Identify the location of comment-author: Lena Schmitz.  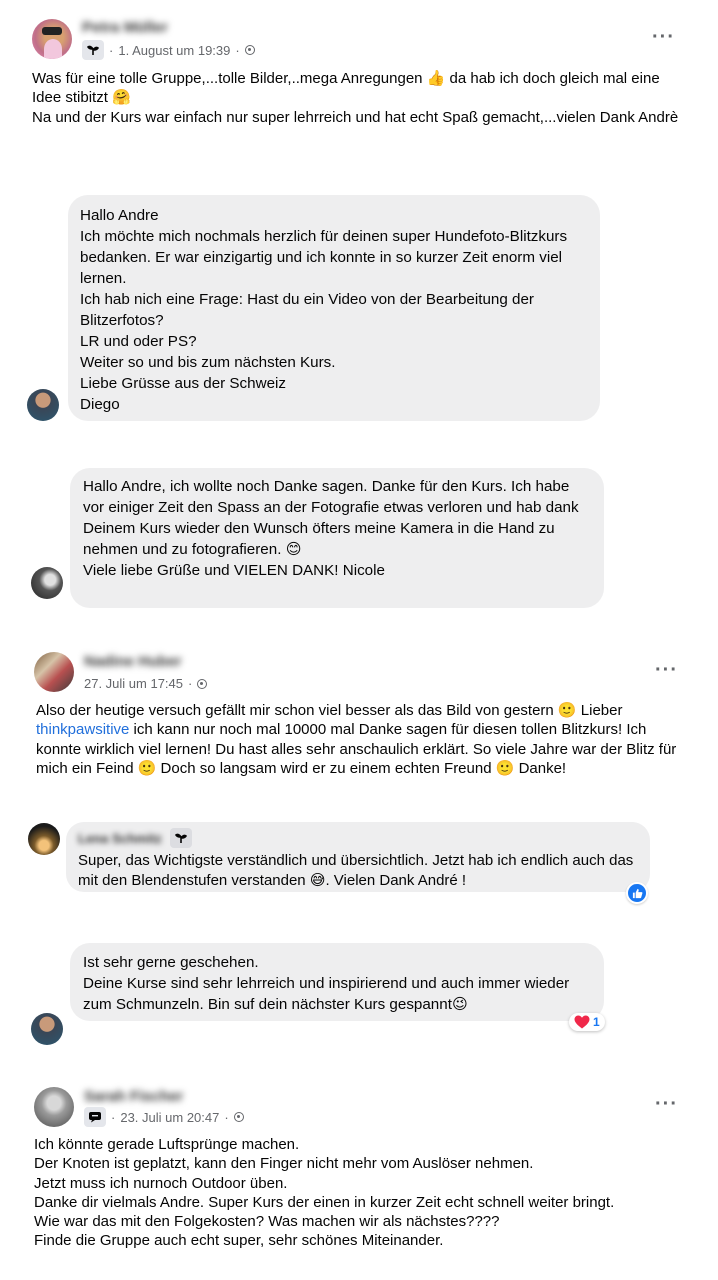
(120, 838).